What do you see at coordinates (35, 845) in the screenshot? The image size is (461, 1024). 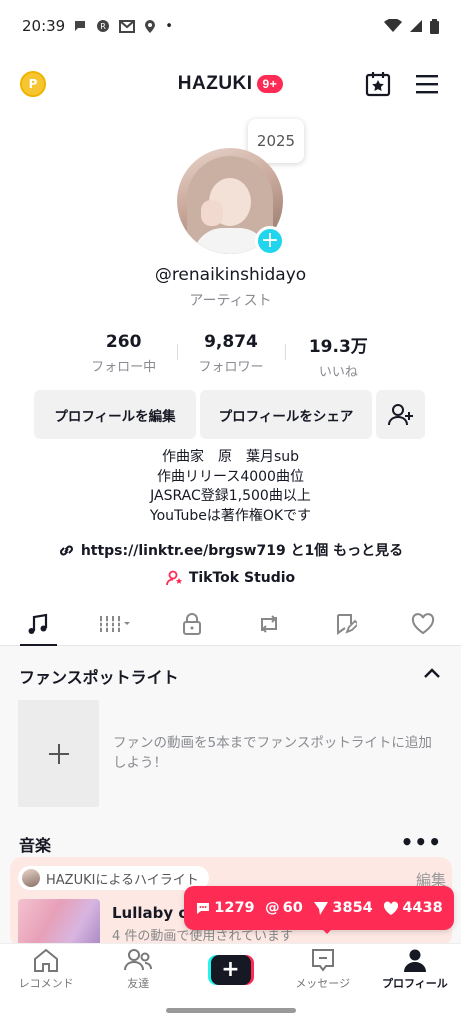 I see `music-section-title: 音楽` at bounding box center [35, 845].